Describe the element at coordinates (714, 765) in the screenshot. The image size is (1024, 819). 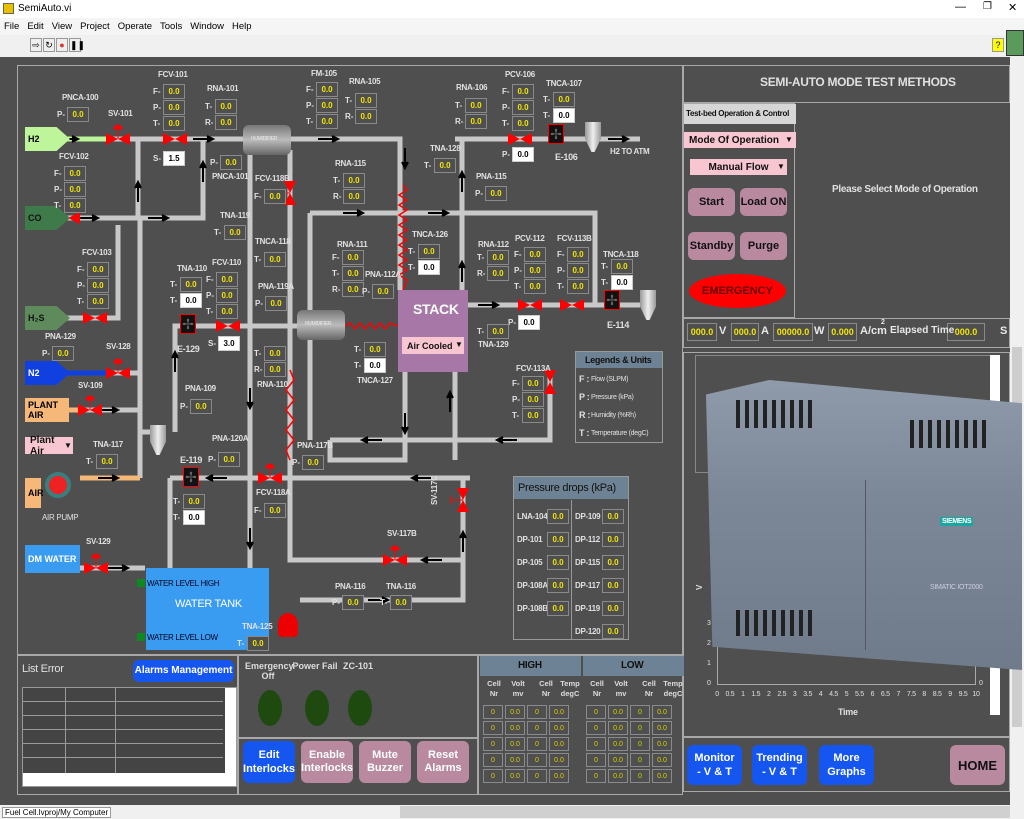
I see `monitor-vt-button: Monitor - V & T` at that location.